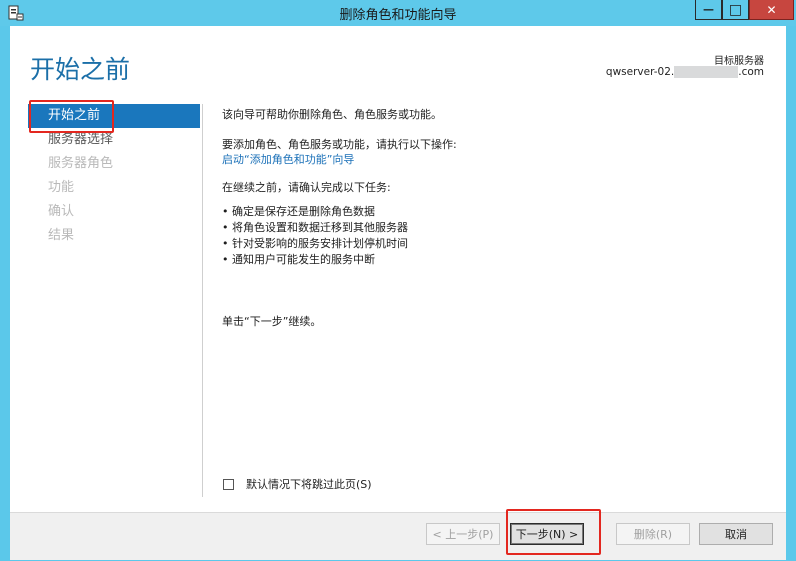 The image size is (796, 561). I want to click on list-item: 针对受影响的服务安排计划停机时间, so click(492, 244).